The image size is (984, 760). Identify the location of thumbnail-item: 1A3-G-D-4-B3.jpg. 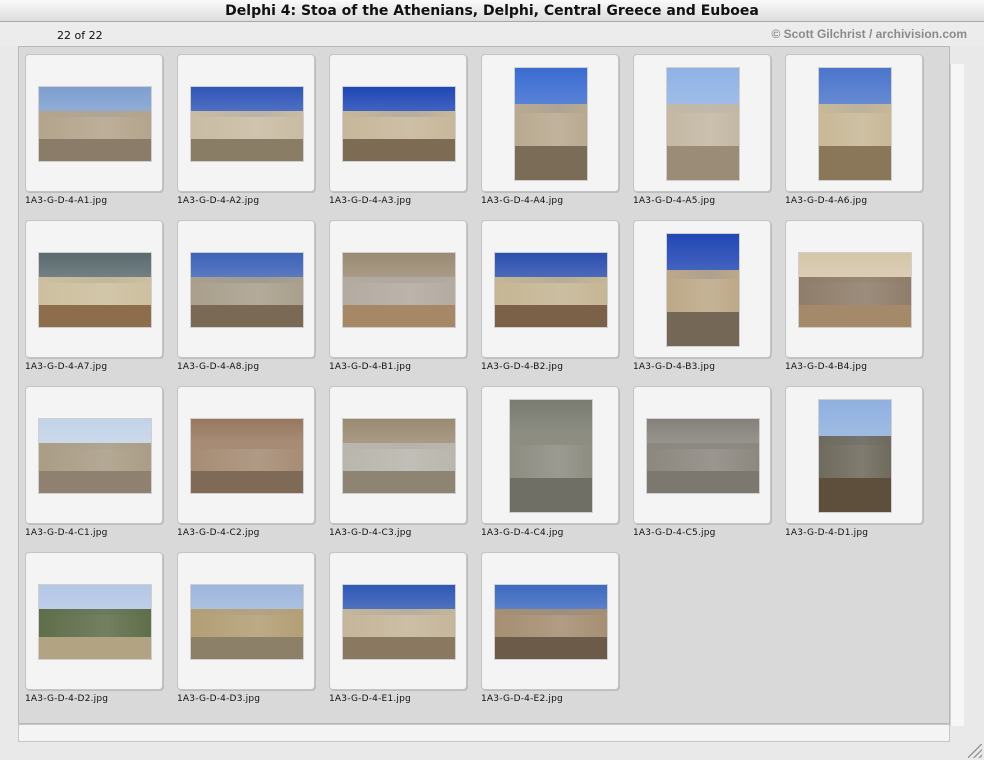
(703, 300).